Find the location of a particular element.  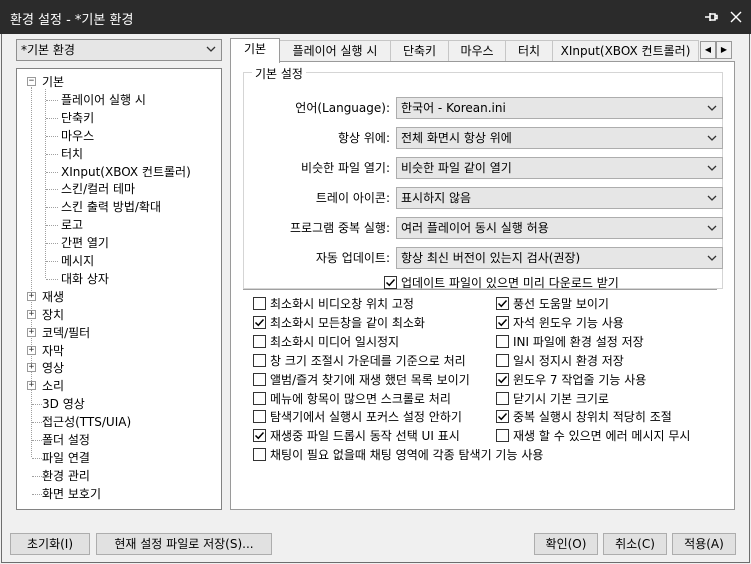

tab-5: XInput(XBOX 컨트롤러) is located at coordinates (625, 51).